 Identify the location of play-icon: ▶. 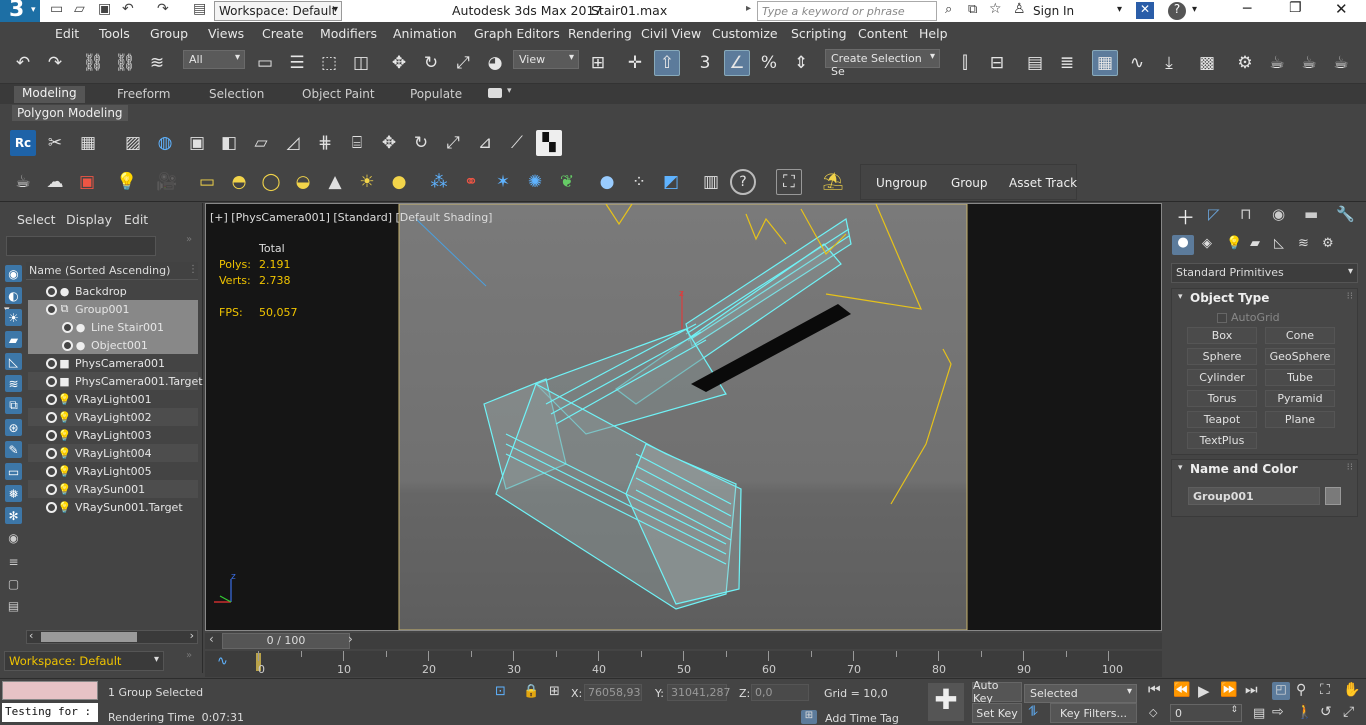
(1204, 691).